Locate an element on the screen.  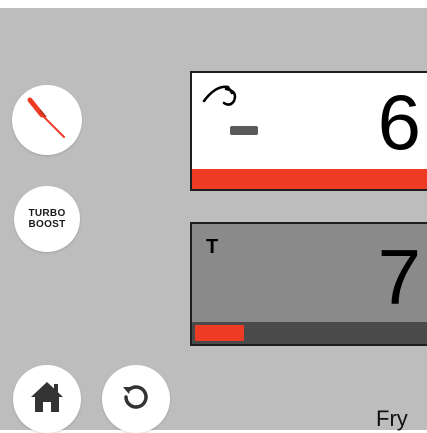
bottom-progress-fill is located at coordinates (220, 333).